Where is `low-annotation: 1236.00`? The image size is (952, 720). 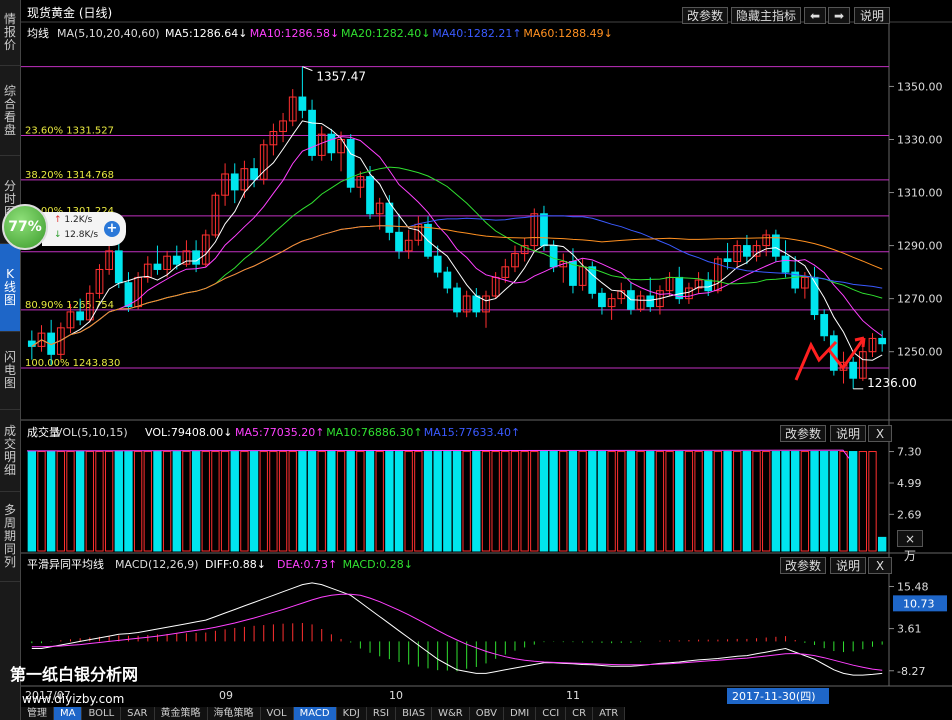
low-annotation: 1236.00 is located at coordinates (892, 383).